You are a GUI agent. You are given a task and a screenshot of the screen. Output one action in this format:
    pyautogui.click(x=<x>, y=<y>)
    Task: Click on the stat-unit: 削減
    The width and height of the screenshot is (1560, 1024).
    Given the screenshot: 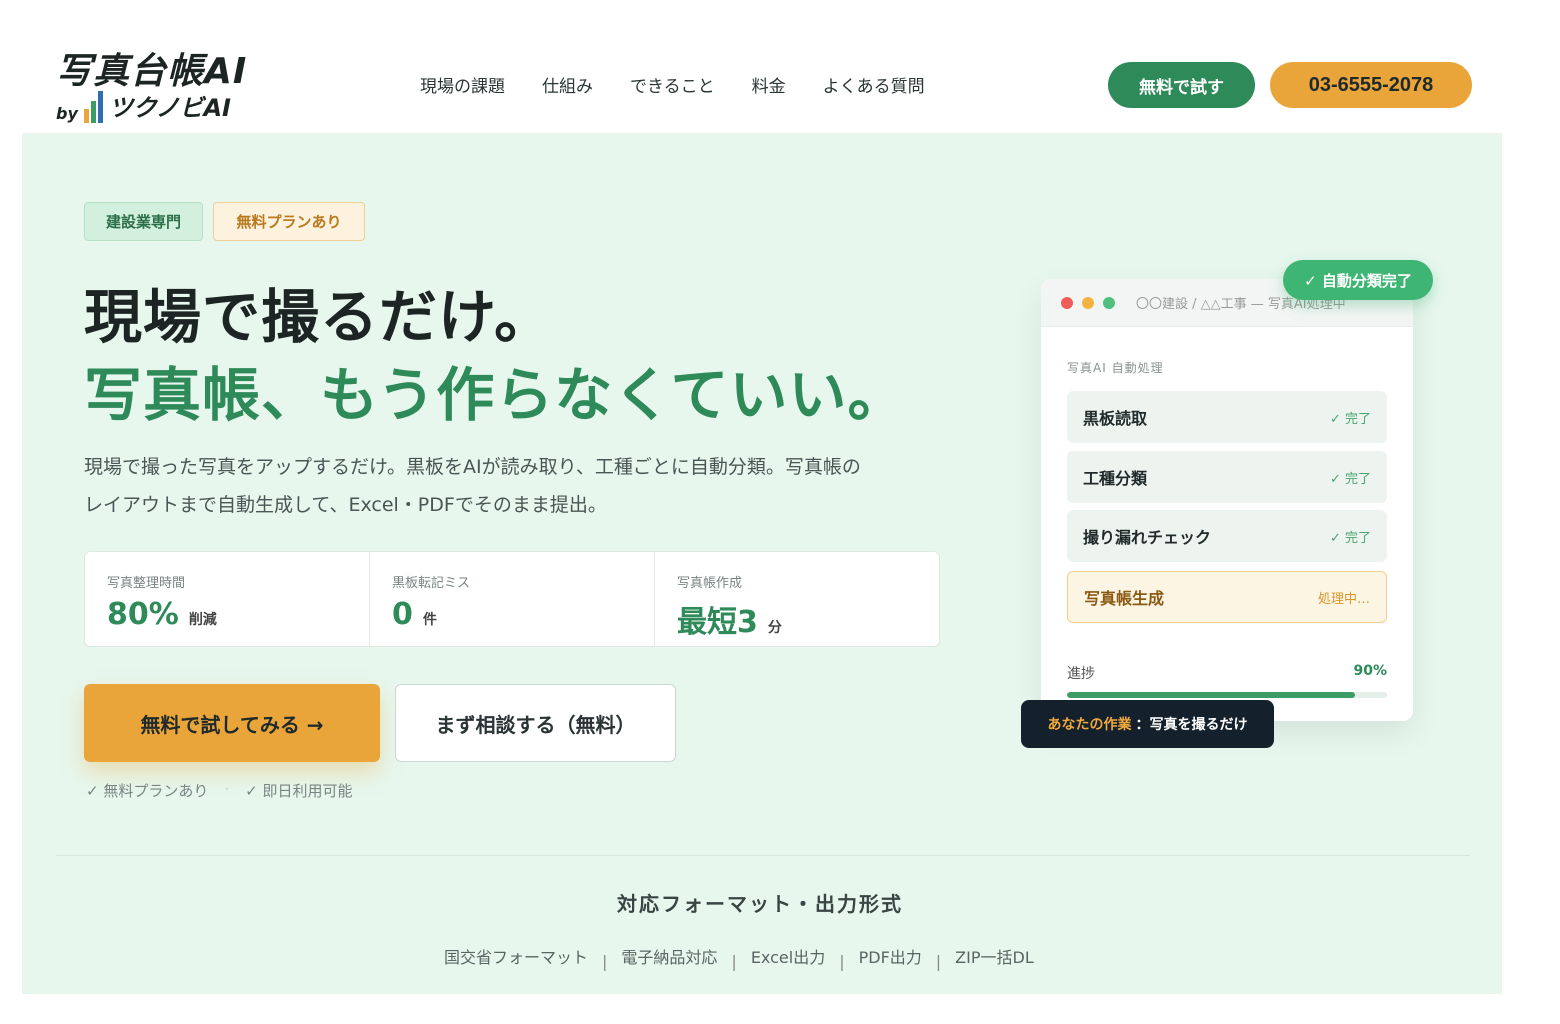 What is the action you would take?
    pyautogui.click(x=202, y=620)
    